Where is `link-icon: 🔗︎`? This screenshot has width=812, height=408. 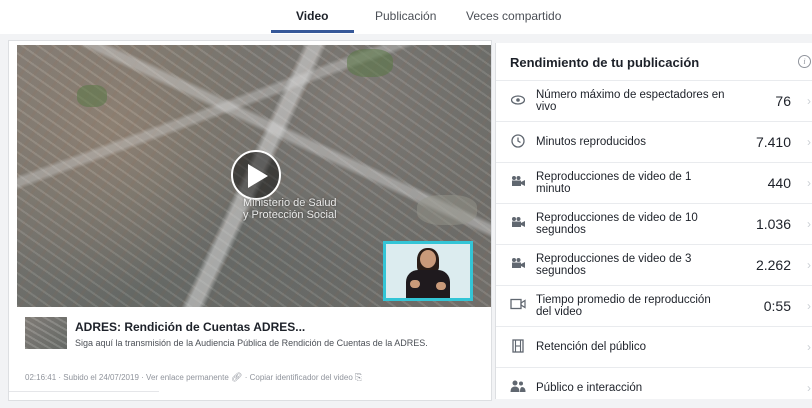
link-icon: 🔗︎ is located at coordinates (236, 377).